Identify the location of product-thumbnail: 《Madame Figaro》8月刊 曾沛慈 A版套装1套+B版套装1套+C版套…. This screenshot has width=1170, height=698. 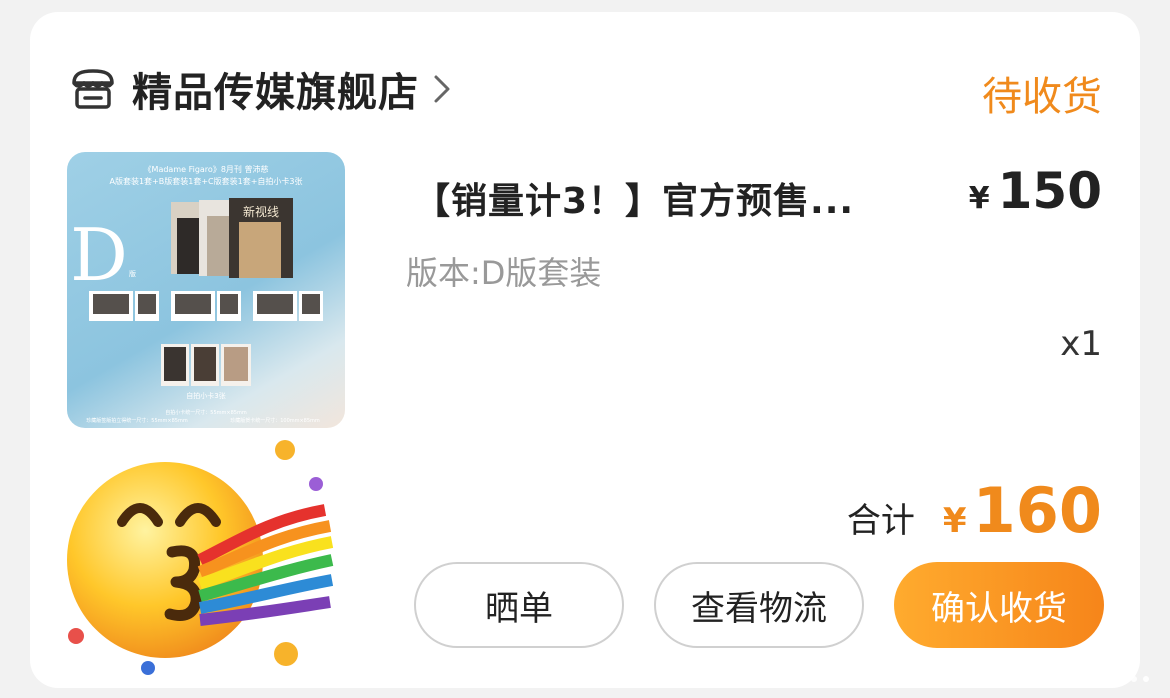
(206, 290).